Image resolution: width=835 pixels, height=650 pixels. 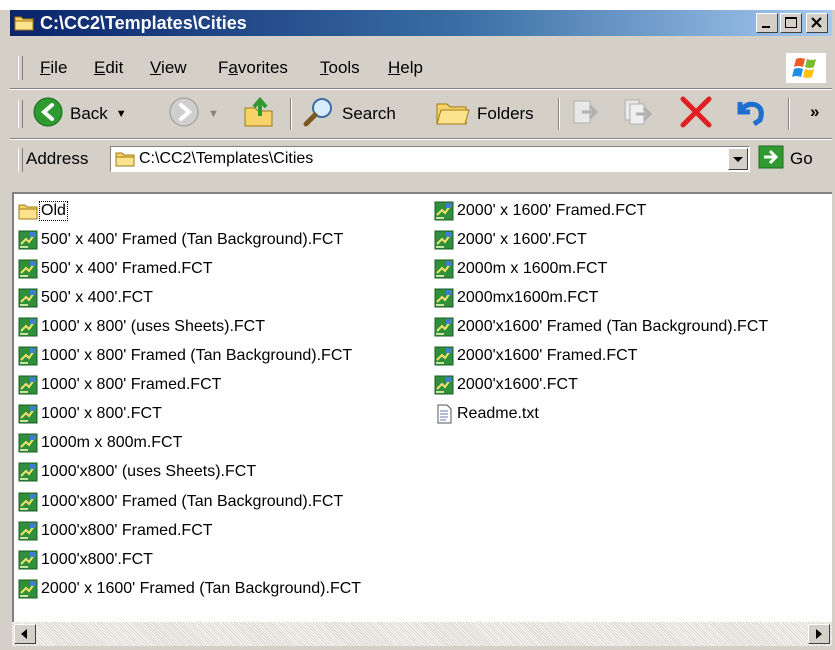 What do you see at coordinates (142, 326) in the screenshot?
I see `file-item: 1000' x 800' (uses Sheets).FCT` at bounding box center [142, 326].